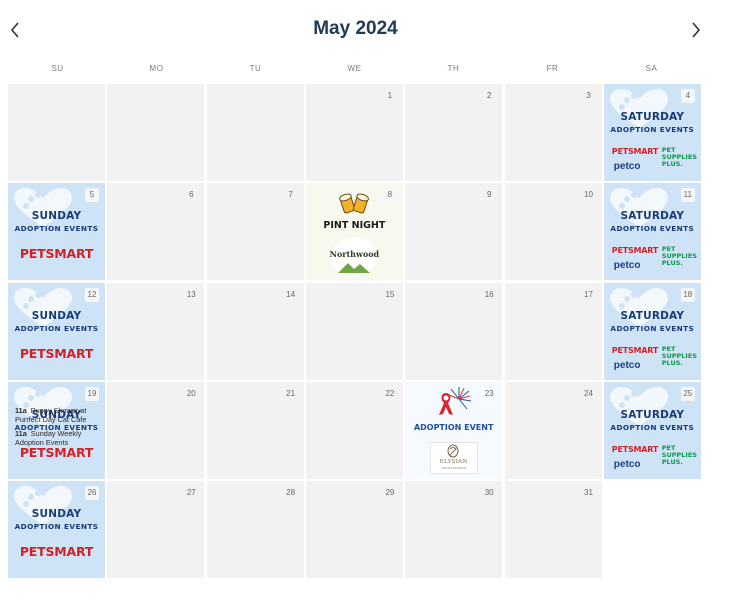 This screenshot has height=605, width=751. What do you see at coordinates (454, 530) in the screenshot?
I see `day-cell-30: 30` at bounding box center [454, 530].